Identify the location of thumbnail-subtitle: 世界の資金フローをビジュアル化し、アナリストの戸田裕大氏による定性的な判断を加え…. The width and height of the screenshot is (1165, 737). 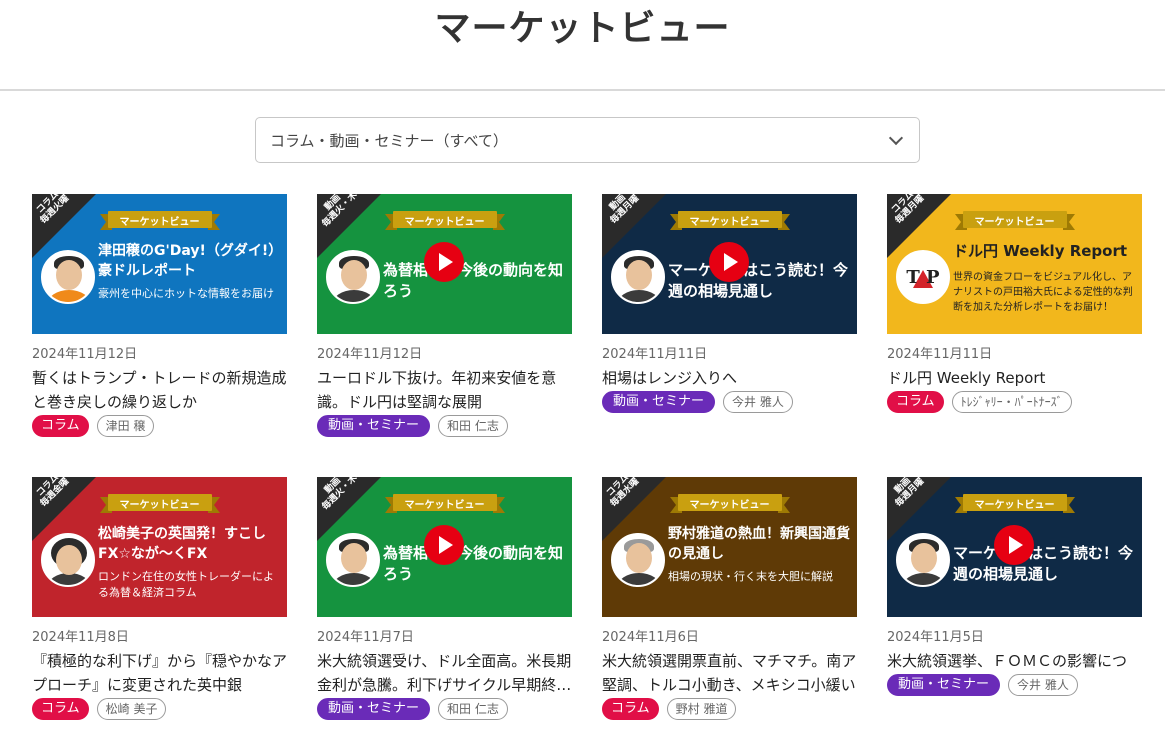
(1043, 292).